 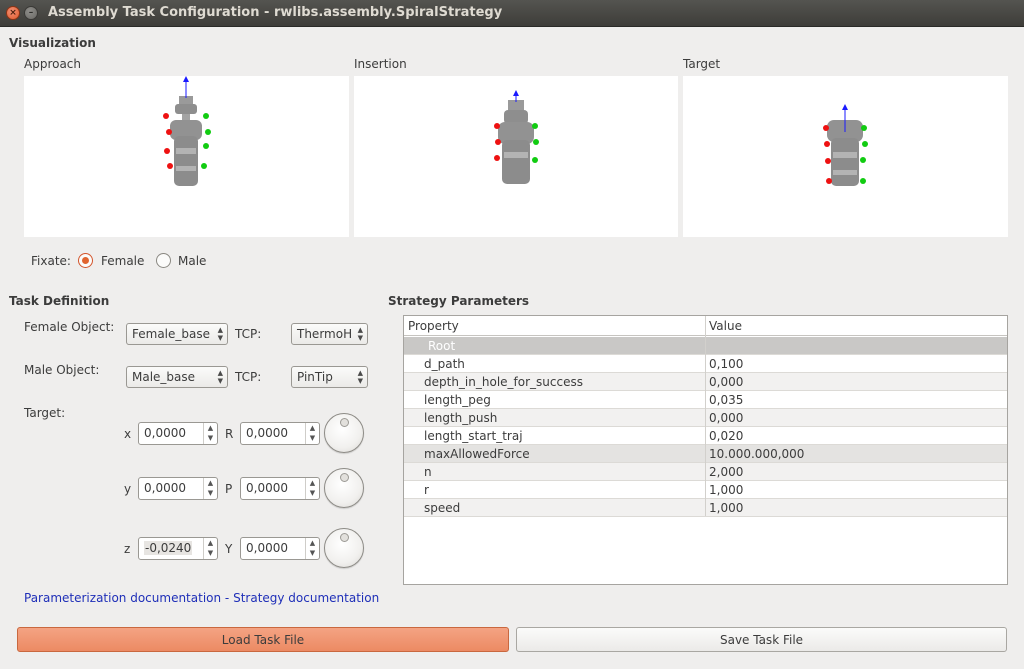 What do you see at coordinates (845, 145) in the screenshot?
I see `target-scene` at bounding box center [845, 145].